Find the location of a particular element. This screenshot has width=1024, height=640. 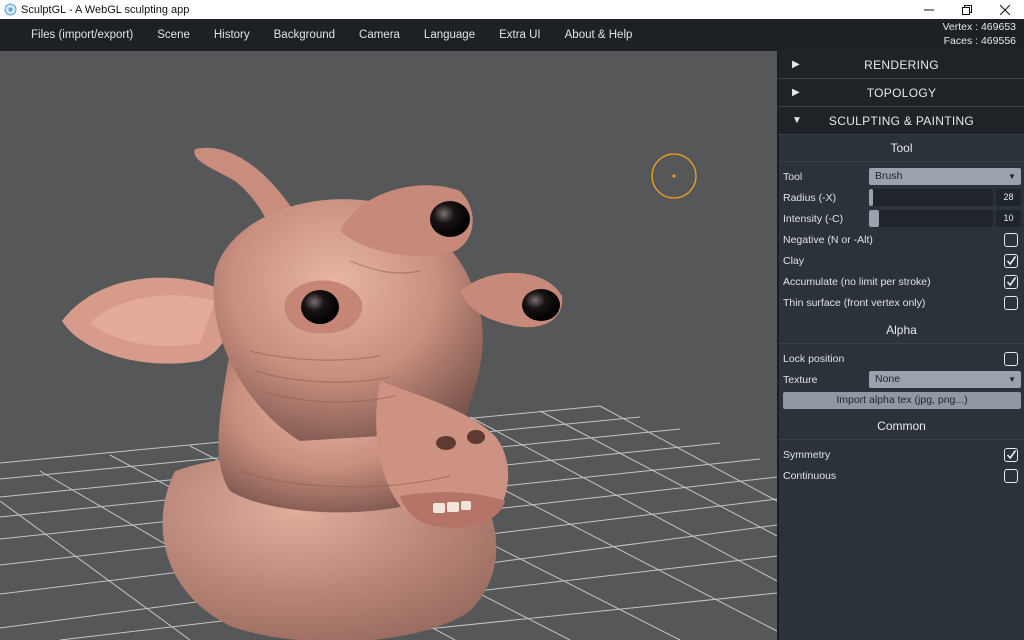

section-rendering: ▶ RENDERING is located at coordinates (901, 65).